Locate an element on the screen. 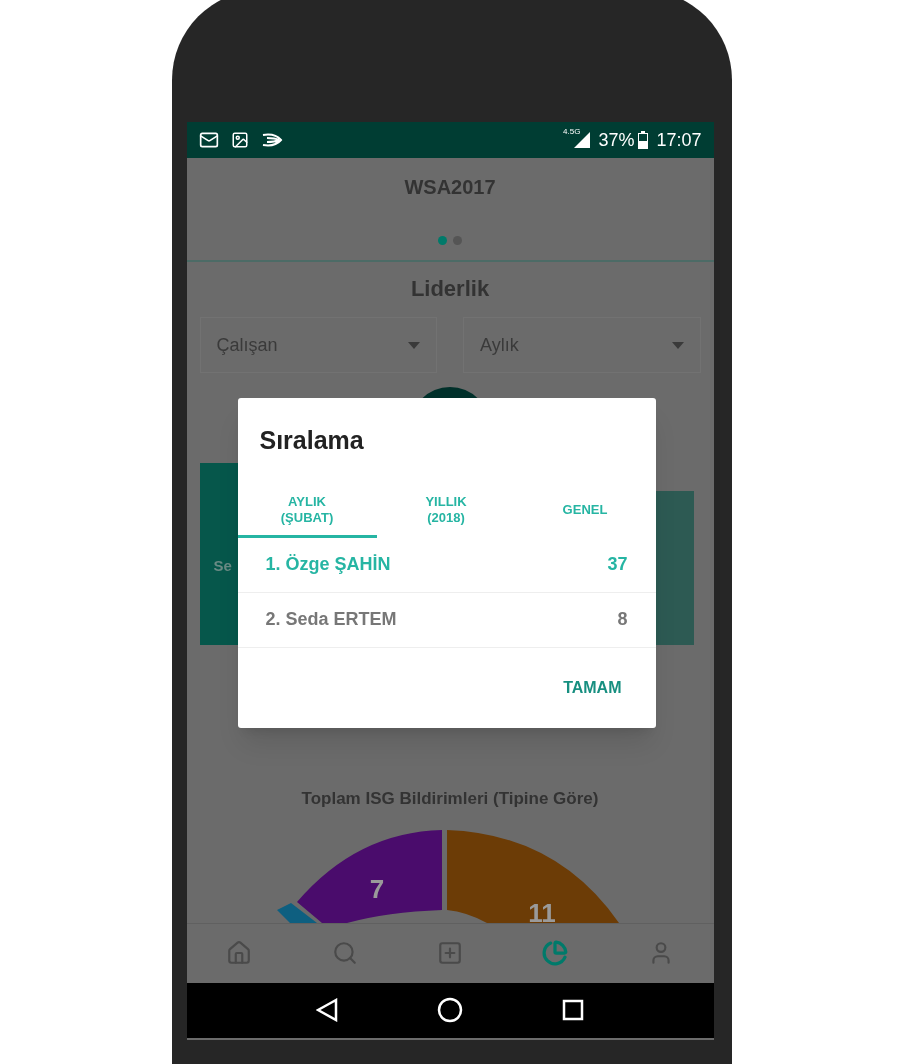 Image resolution: width=903 pixels, height=1064 pixels. tab: GENEL is located at coordinates (585, 511).